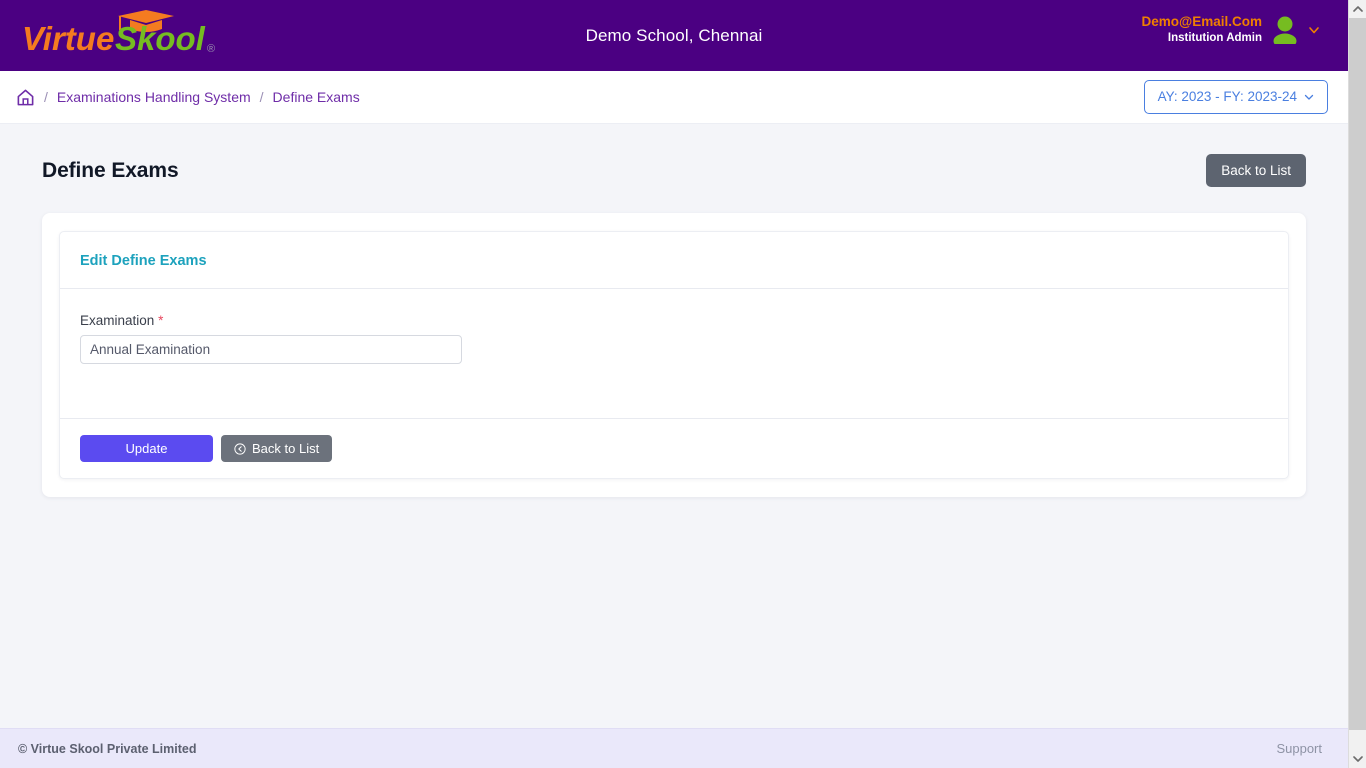 The height and width of the screenshot is (768, 1366). I want to click on page-scrollbar, so click(1357, 384).